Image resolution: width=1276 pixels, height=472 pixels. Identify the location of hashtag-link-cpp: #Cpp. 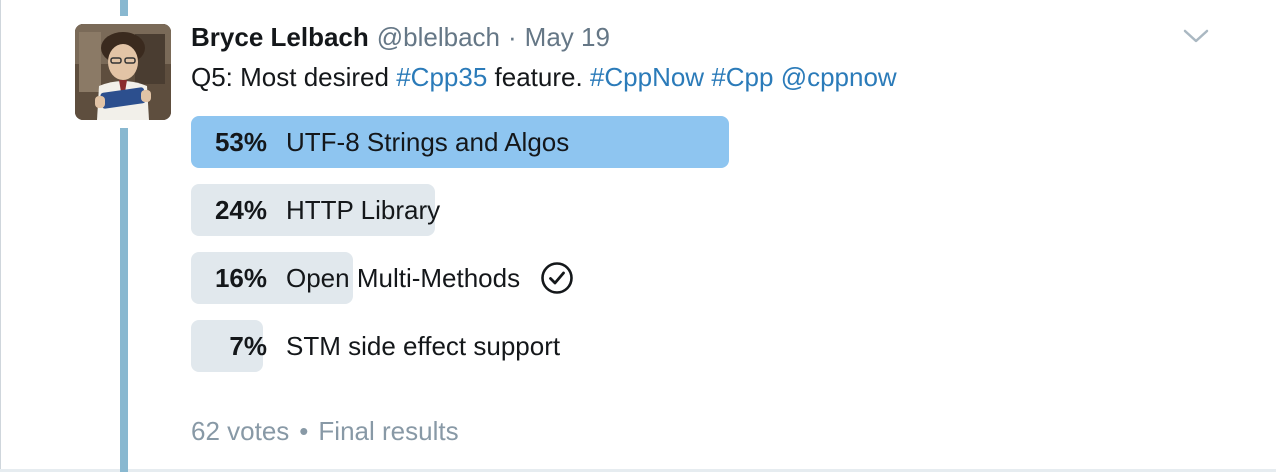
(742, 77).